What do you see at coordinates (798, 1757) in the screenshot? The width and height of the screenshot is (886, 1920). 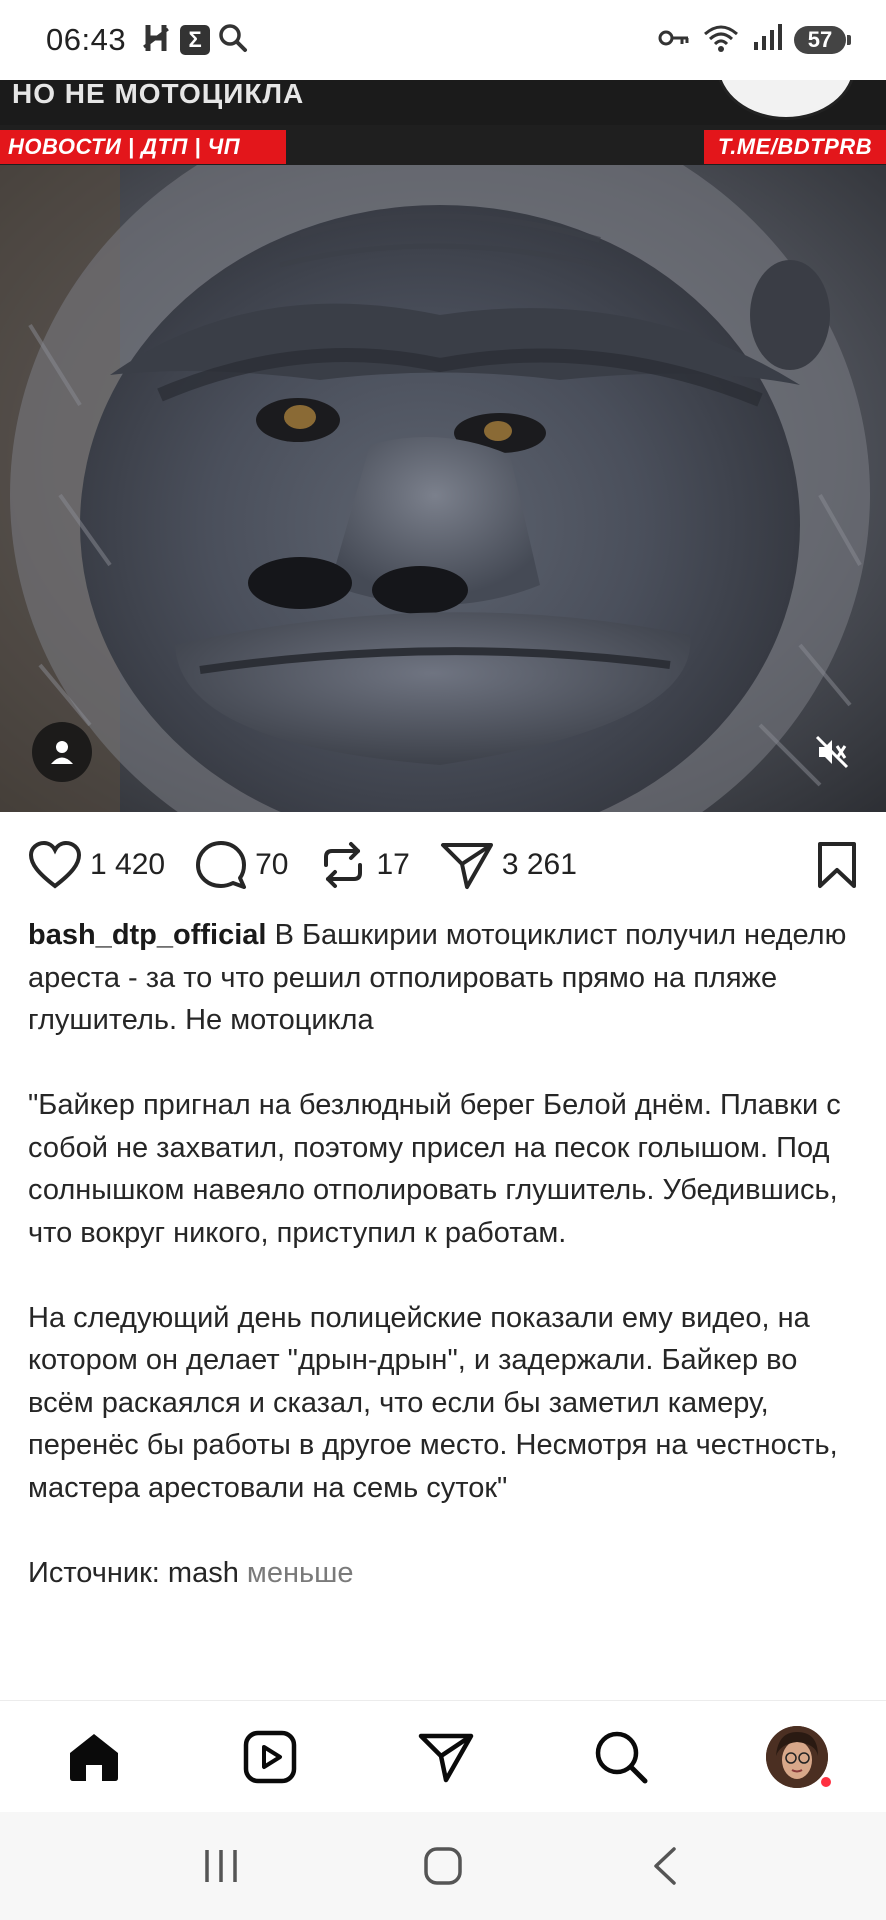 I see `nav-profile` at bounding box center [798, 1757].